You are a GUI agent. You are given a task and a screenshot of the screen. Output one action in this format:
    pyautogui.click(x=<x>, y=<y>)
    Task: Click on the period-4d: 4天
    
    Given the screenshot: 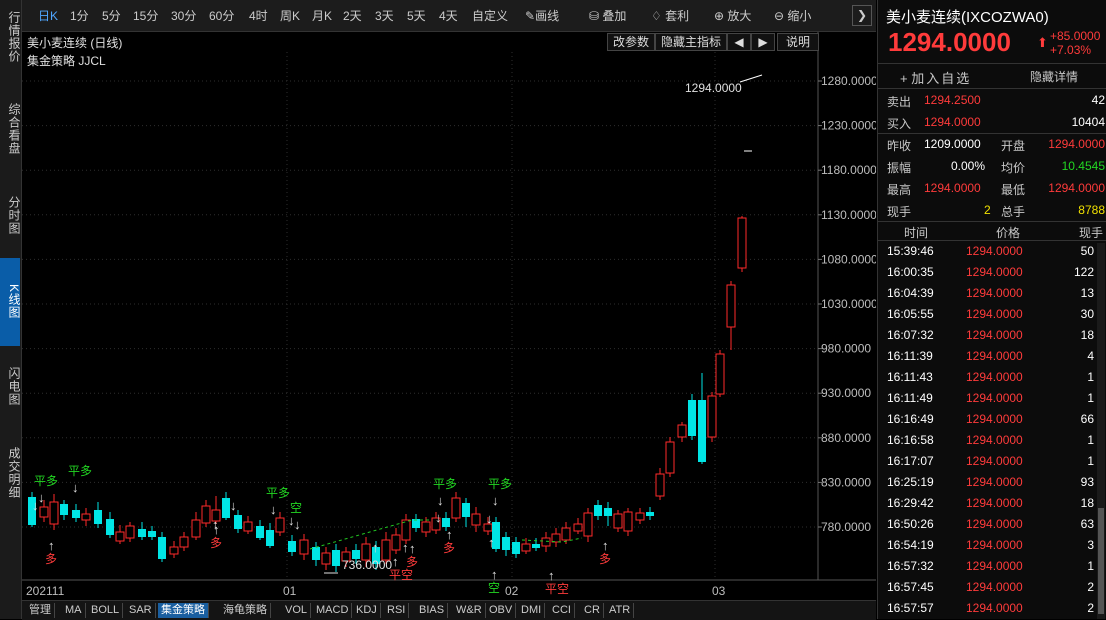 What is the action you would take?
    pyautogui.click(x=448, y=15)
    